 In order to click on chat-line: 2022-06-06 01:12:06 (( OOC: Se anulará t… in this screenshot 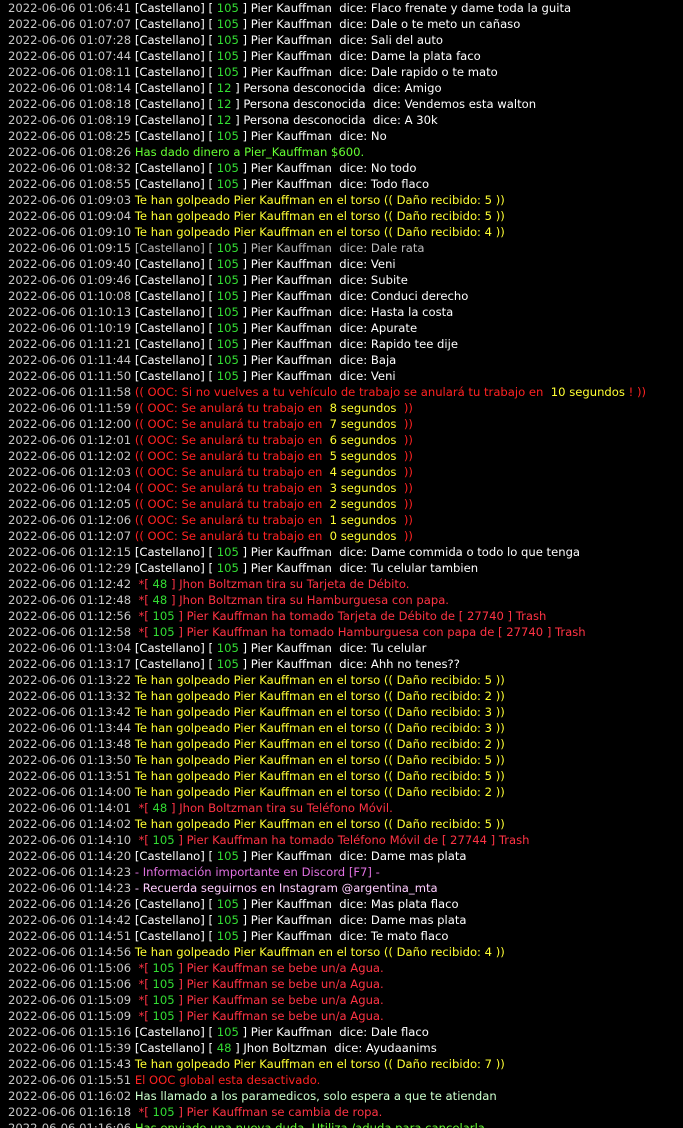, I will do `click(345, 520)`.